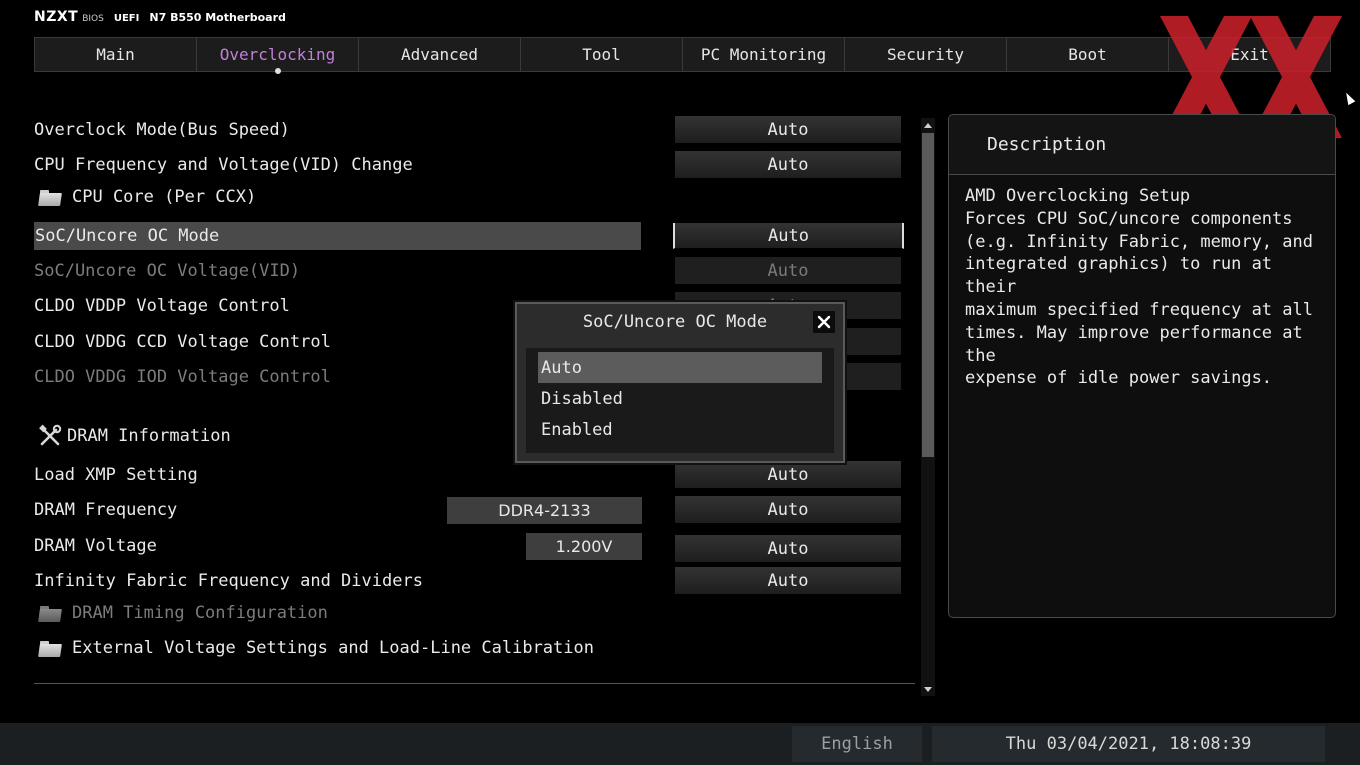 The height and width of the screenshot is (765, 1360). I want to click on mouse-cursor, so click(1349, 98).